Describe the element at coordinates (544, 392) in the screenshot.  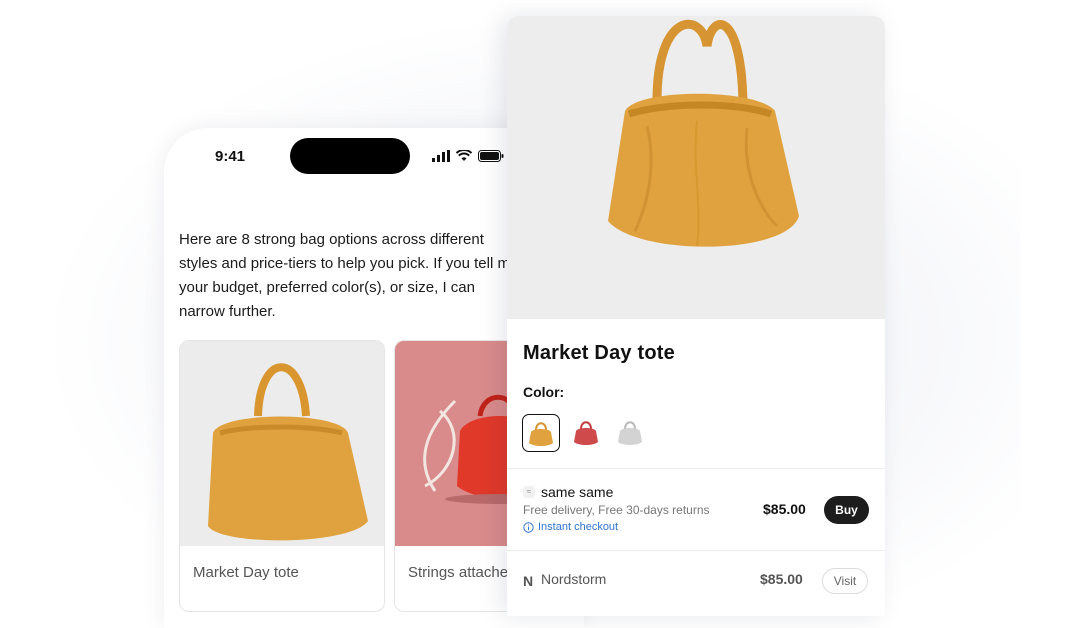
I see `color-label: Color:` at that location.